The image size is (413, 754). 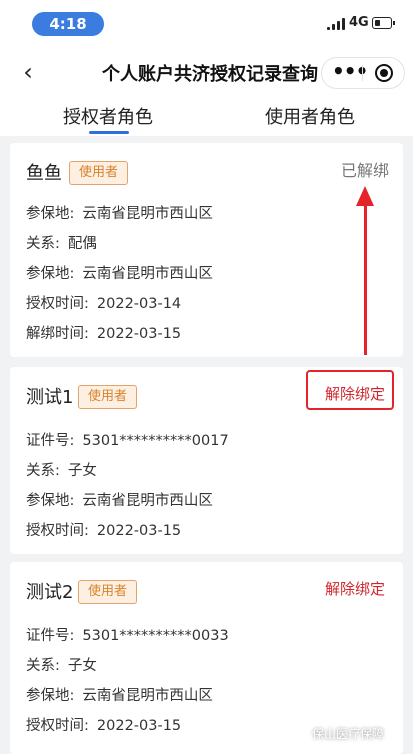 I want to click on network-type: 4G, so click(x=359, y=22).